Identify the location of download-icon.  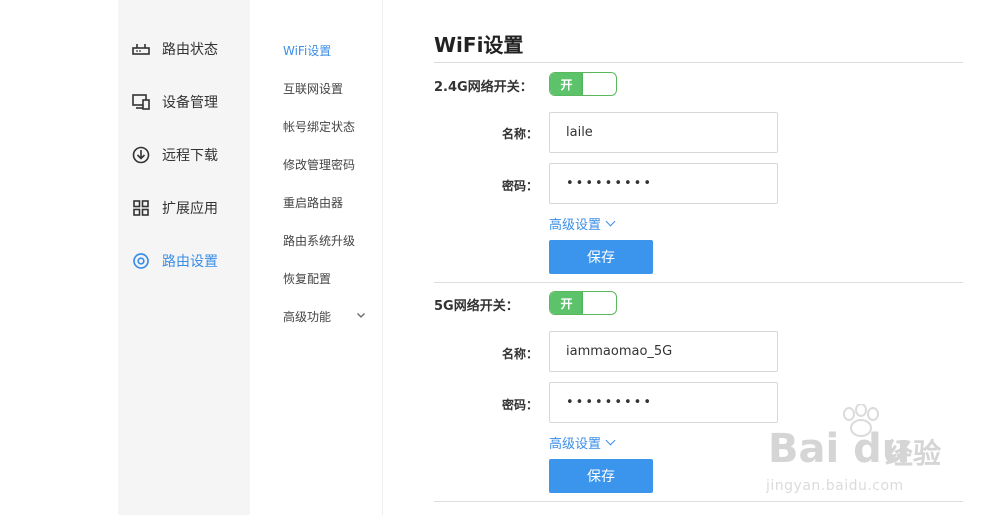
(141, 155).